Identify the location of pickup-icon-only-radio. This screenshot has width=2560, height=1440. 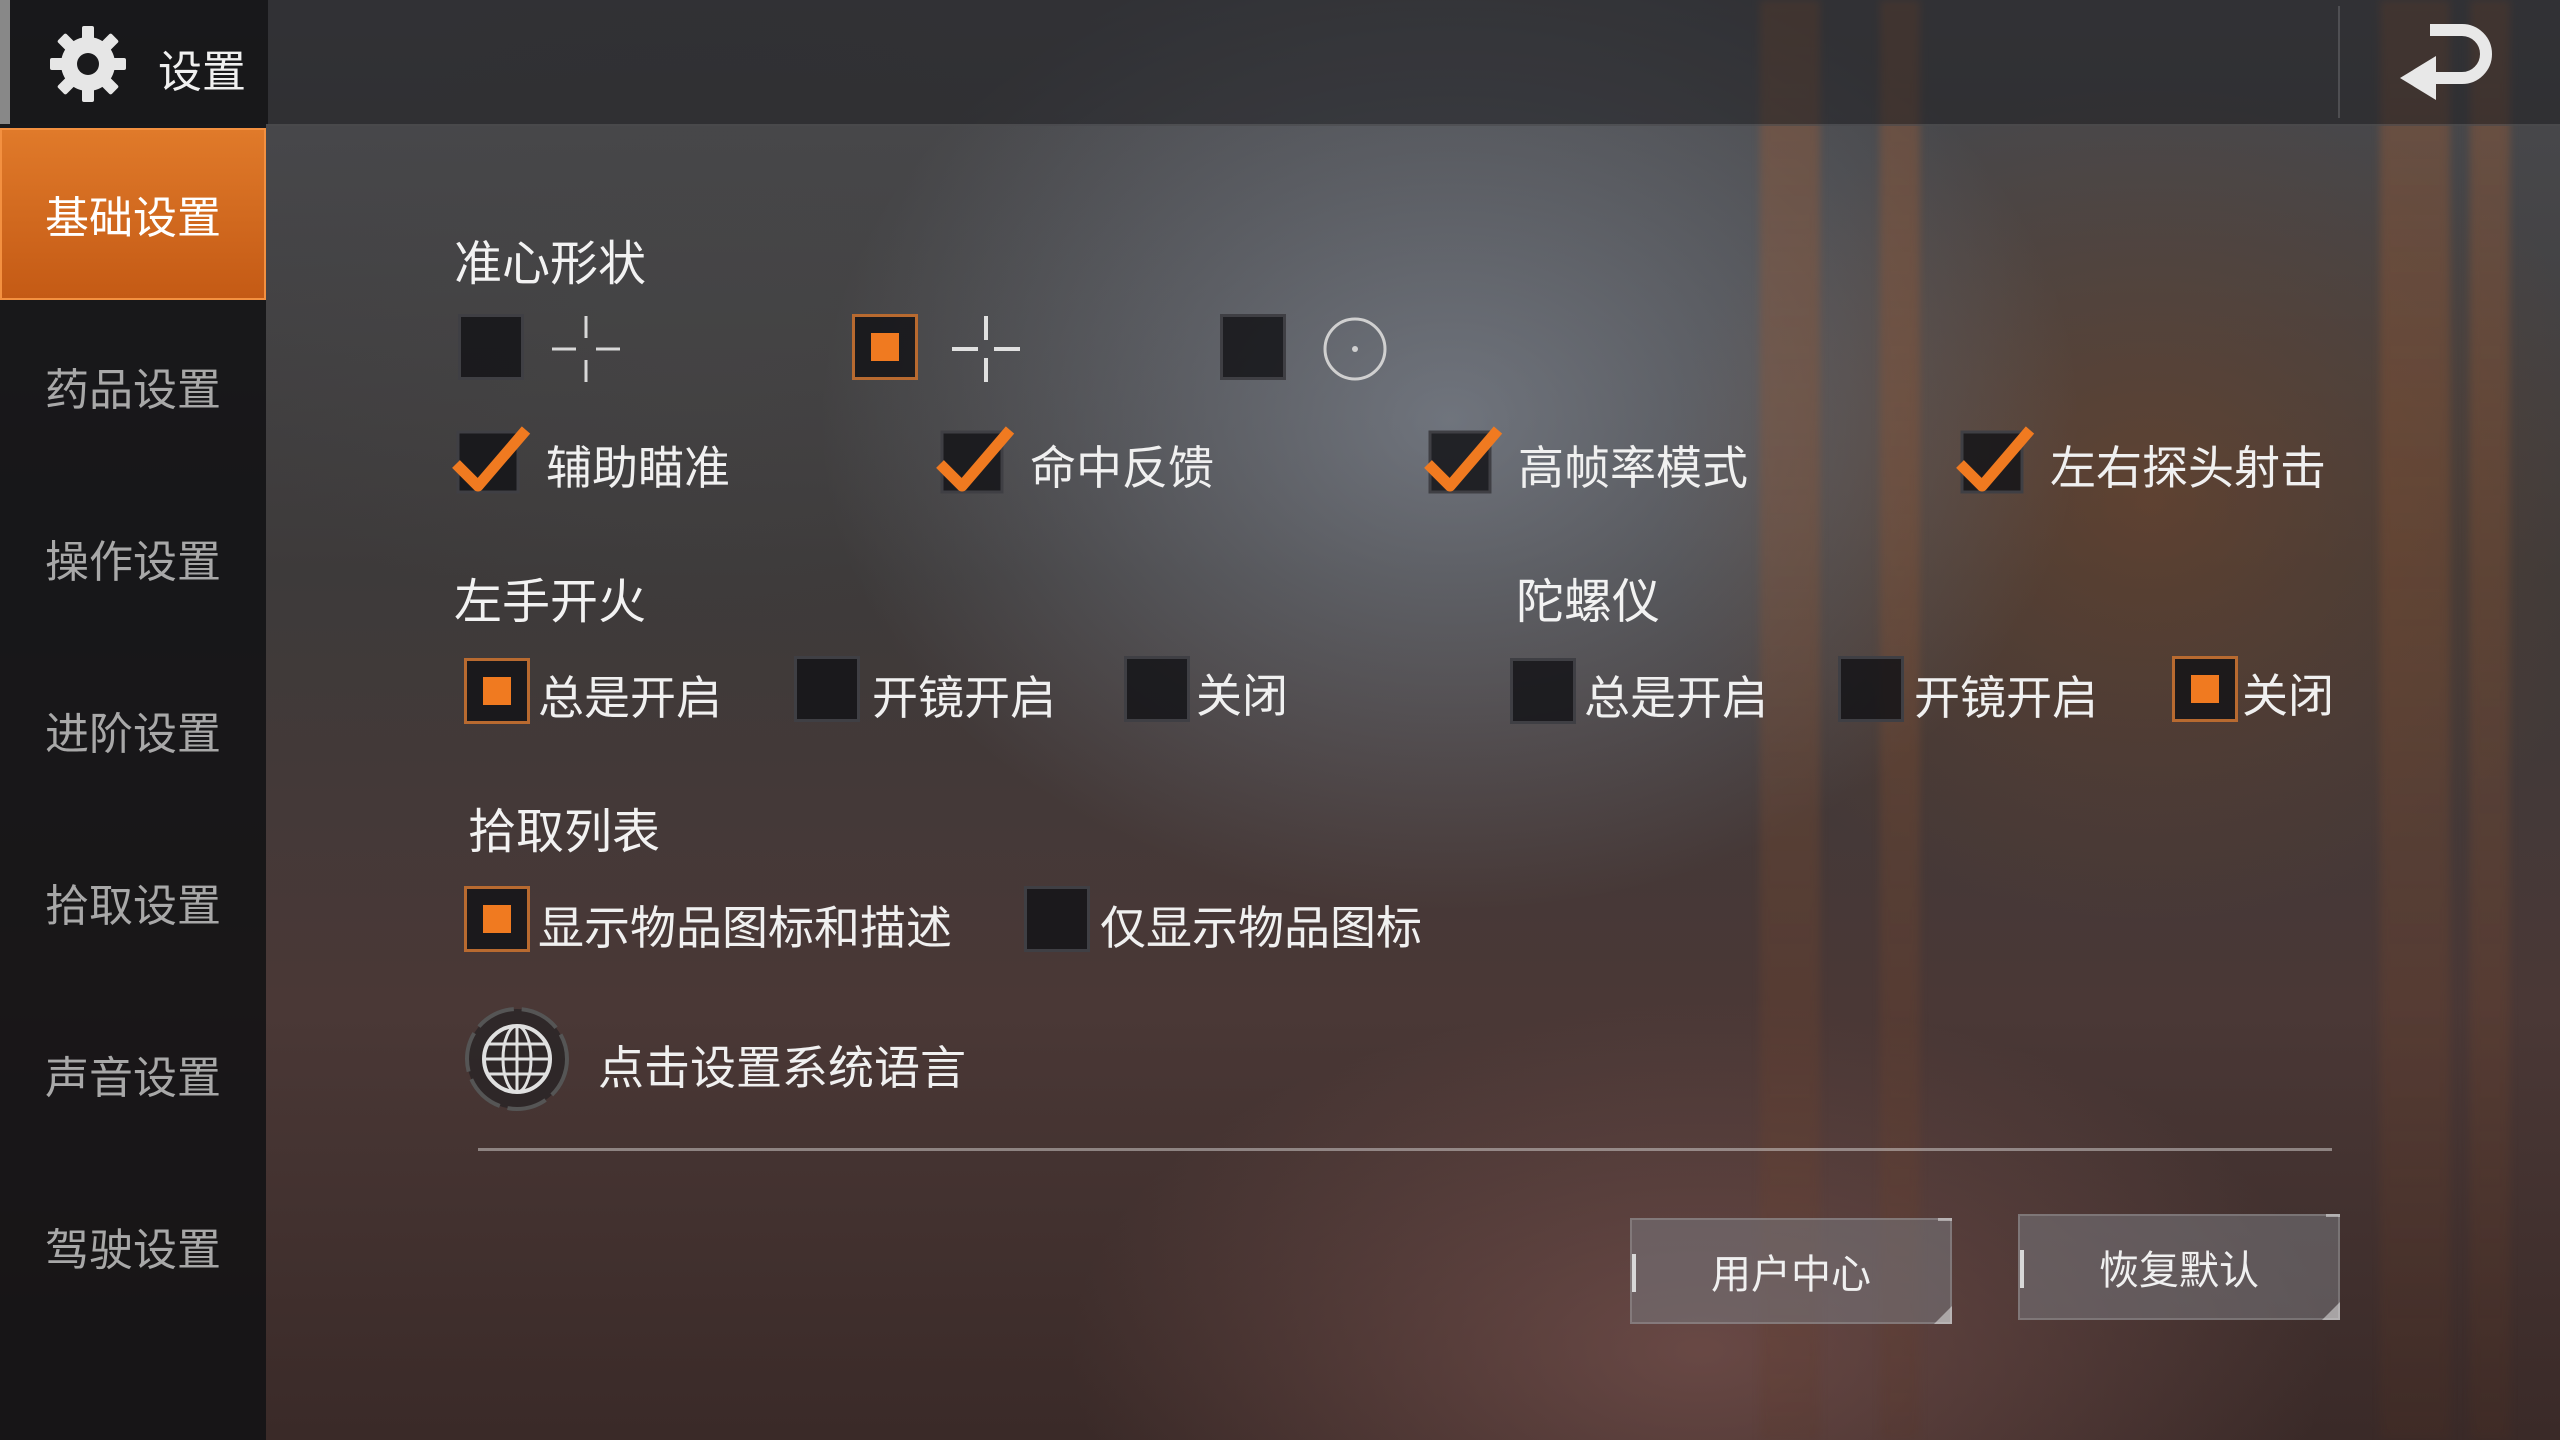
(1057, 919).